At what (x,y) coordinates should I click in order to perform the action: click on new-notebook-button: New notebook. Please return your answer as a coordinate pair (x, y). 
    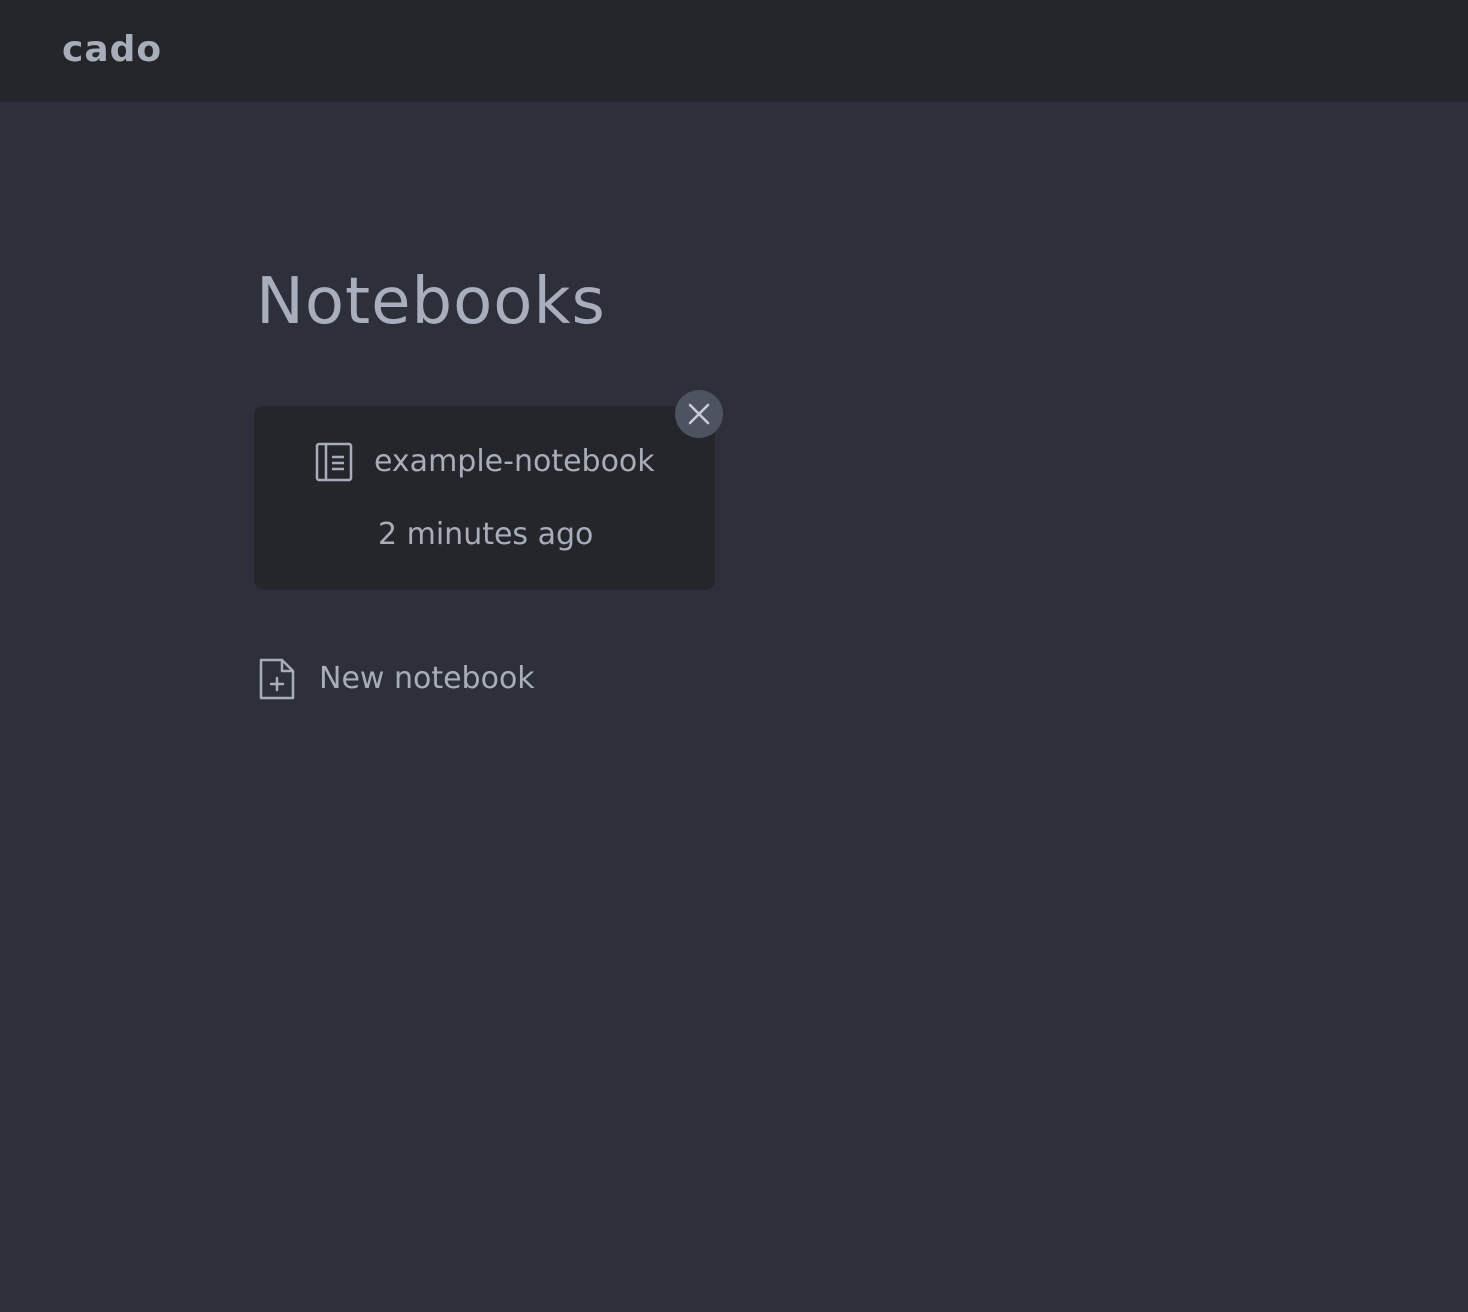
    Looking at the image, I should click on (418, 679).